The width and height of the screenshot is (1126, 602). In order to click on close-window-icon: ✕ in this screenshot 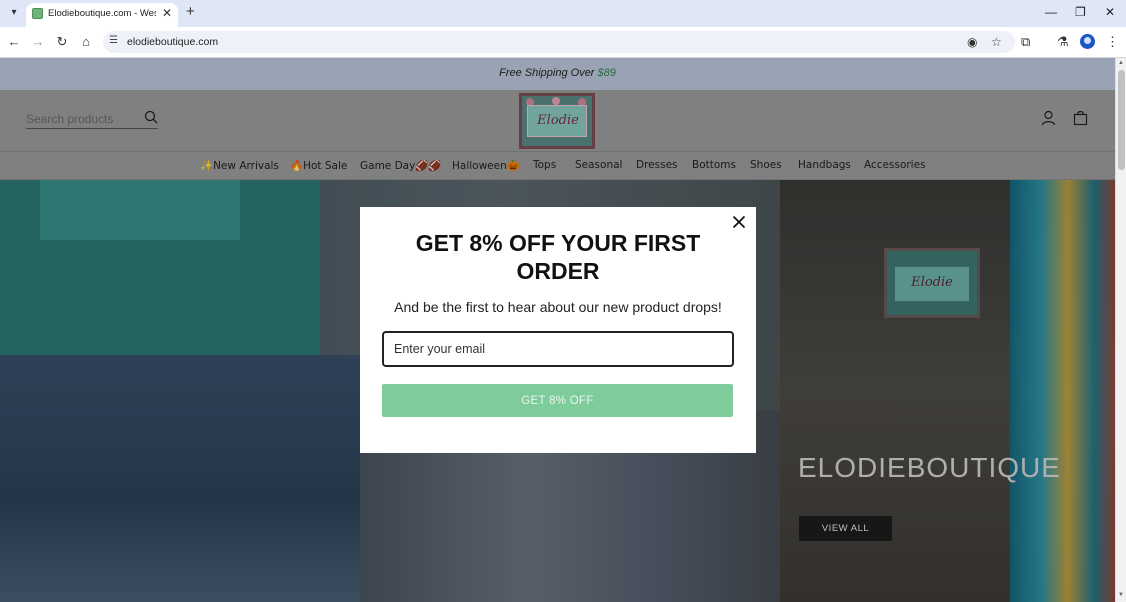, I will do `click(1110, 12)`.